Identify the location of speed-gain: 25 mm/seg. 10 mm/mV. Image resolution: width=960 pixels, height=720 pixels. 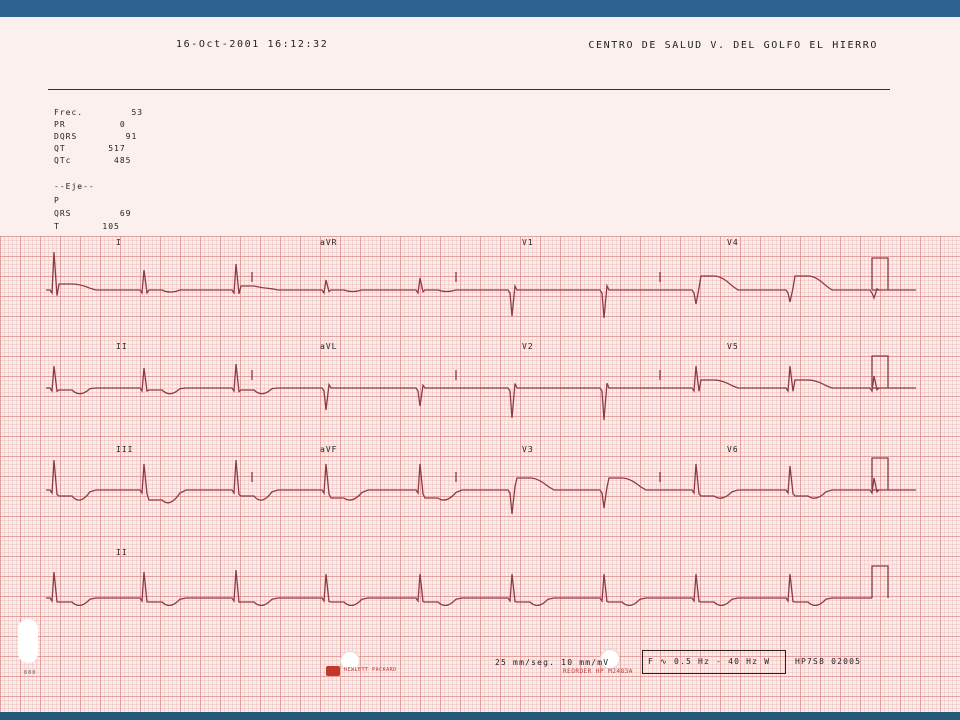
(552, 662).